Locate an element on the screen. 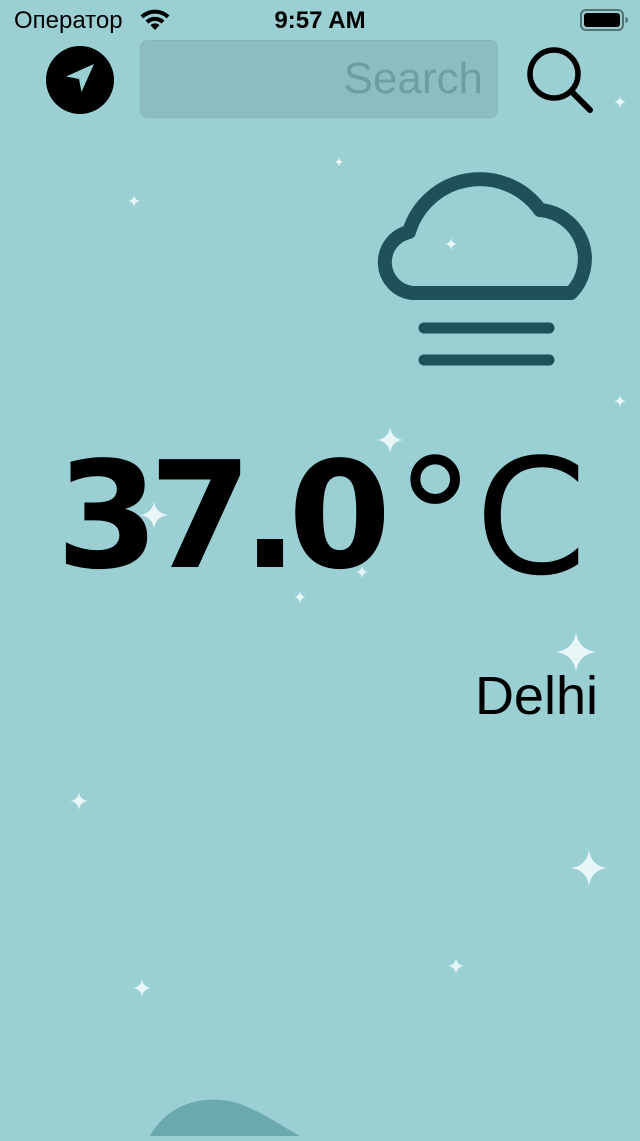  clock: 9:57 AM is located at coordinates (320, 20).